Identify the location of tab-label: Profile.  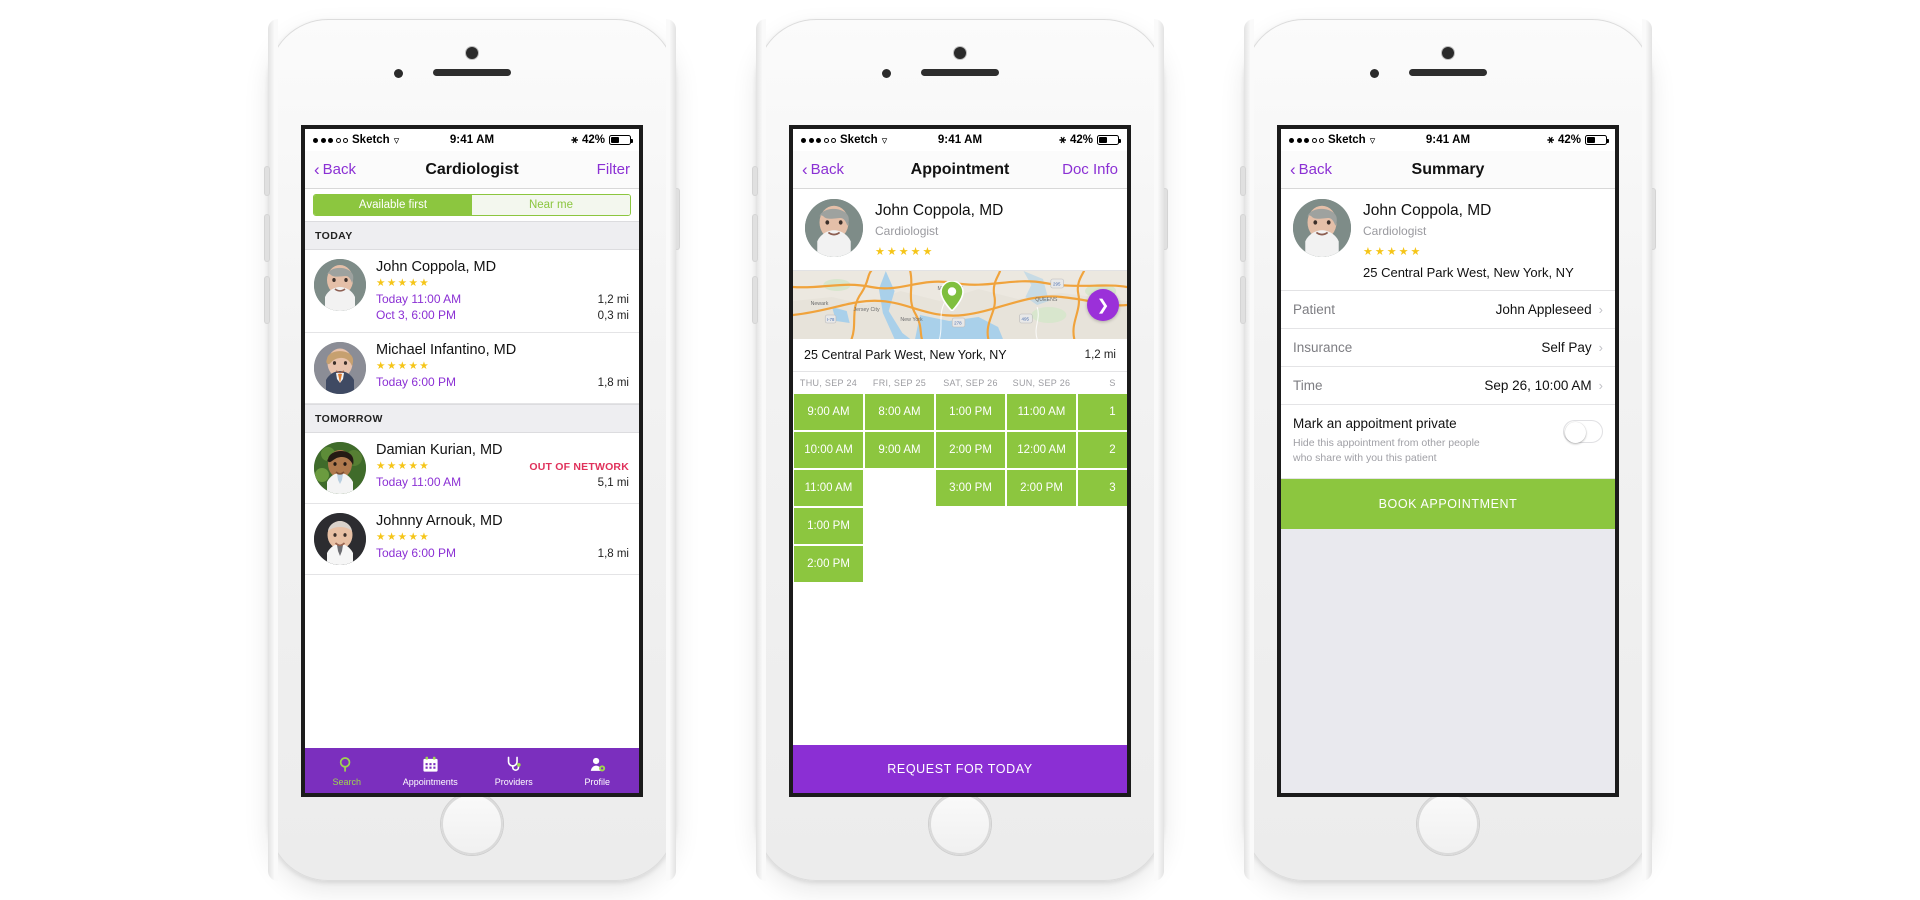
(597, 781).